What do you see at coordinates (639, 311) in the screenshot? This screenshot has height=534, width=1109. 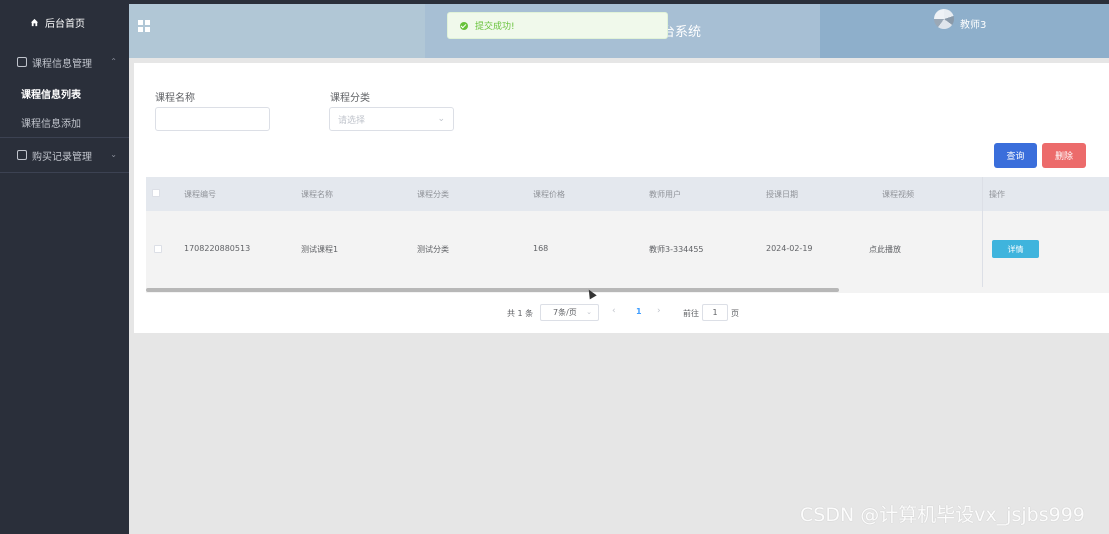 I see `page-number-current: 1` at bounding box center [639, 311].